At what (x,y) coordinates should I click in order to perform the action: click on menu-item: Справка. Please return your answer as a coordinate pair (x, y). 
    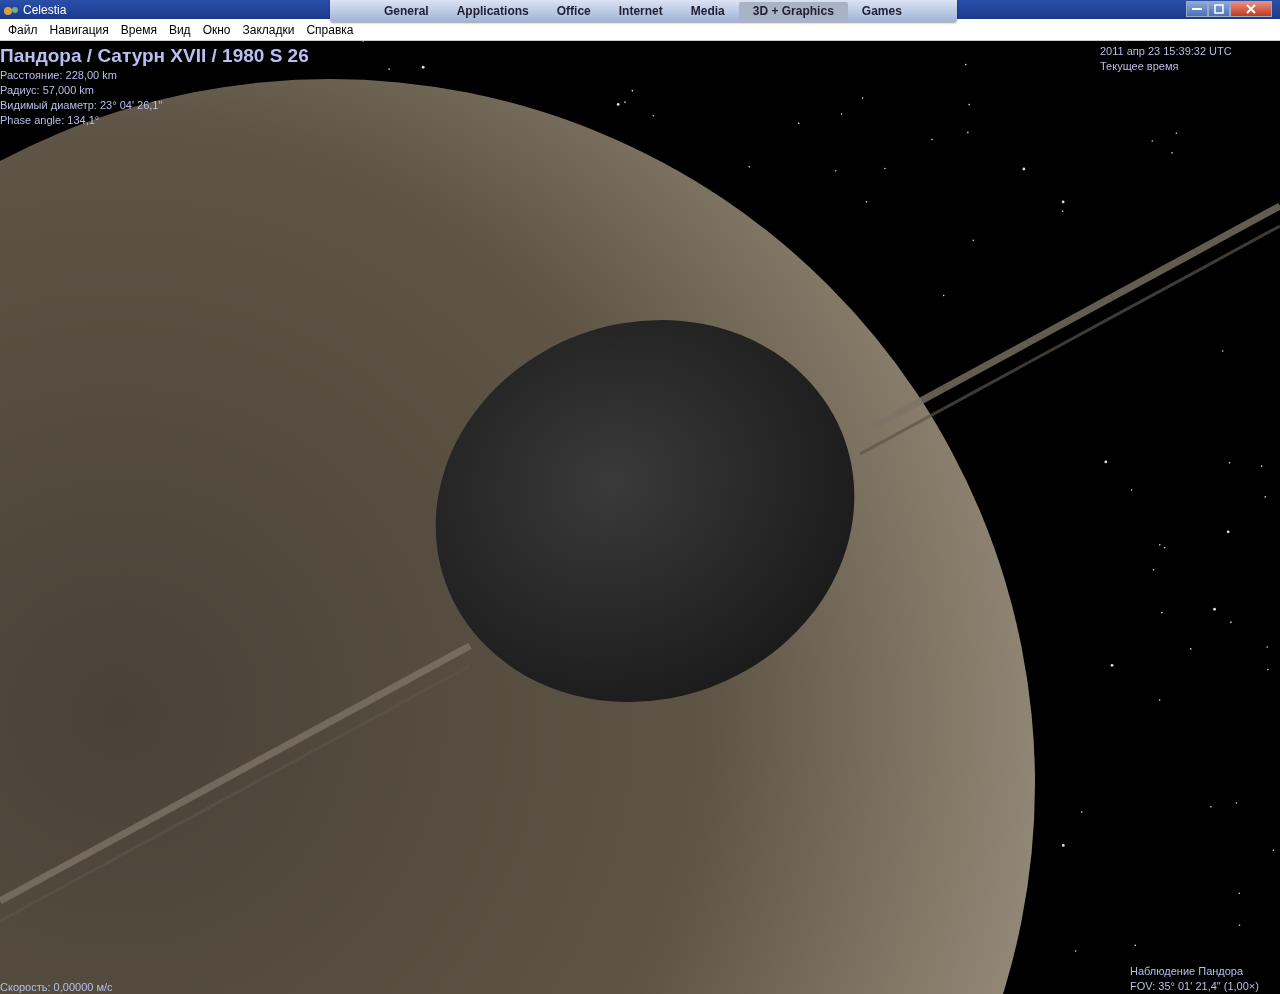
    Looking at the image, I should click on (330, 29).